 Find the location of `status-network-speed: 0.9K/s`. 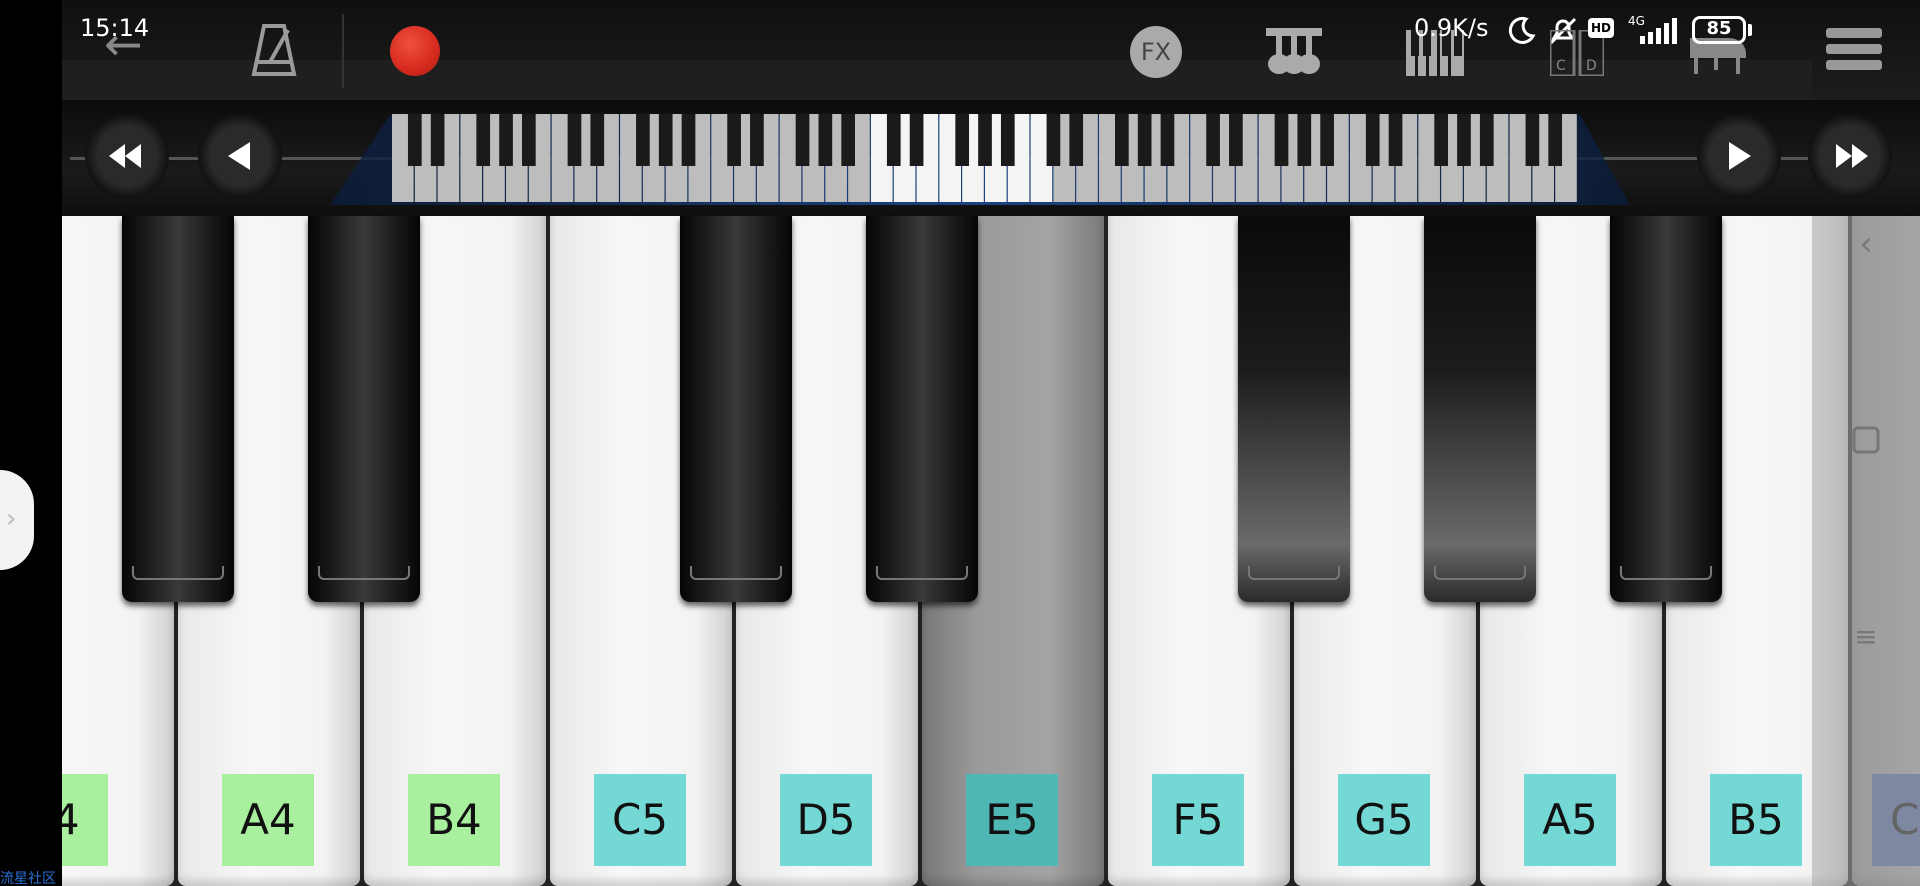

status-network-speed: 0.9K/s is located at coordinates (1451, 28).